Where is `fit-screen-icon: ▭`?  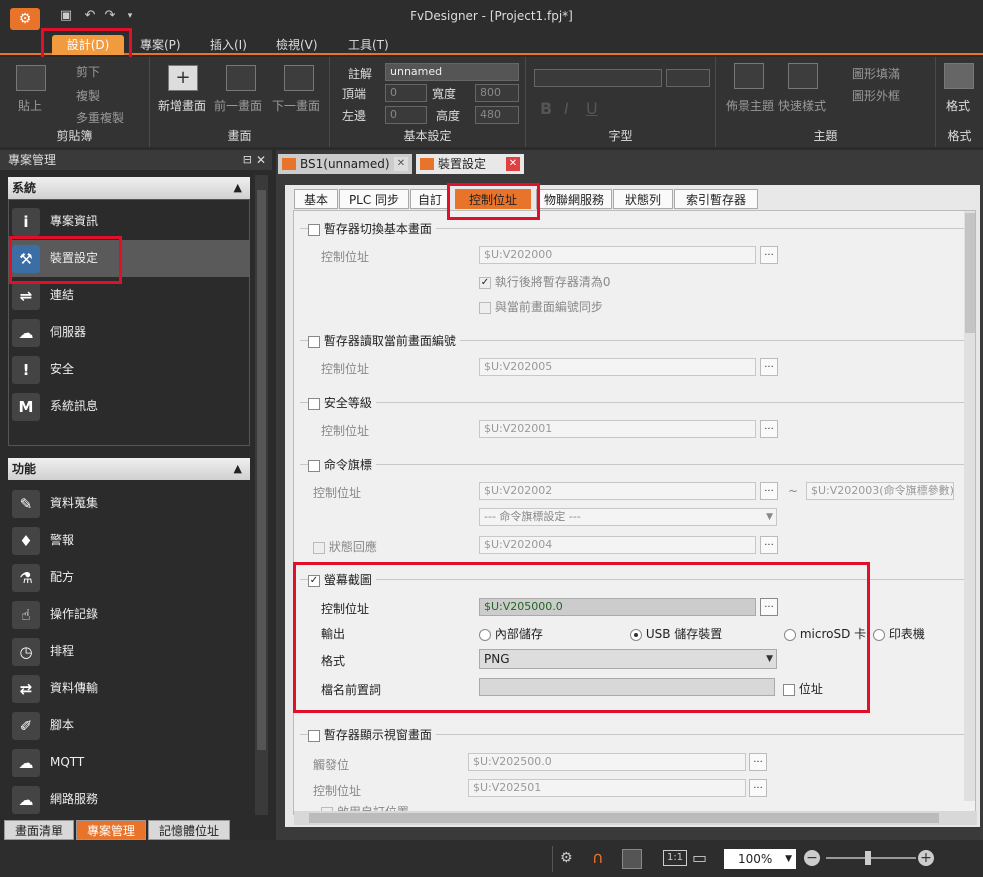 fit-screen-icon: ▭ is located at coordinates (699, 857).